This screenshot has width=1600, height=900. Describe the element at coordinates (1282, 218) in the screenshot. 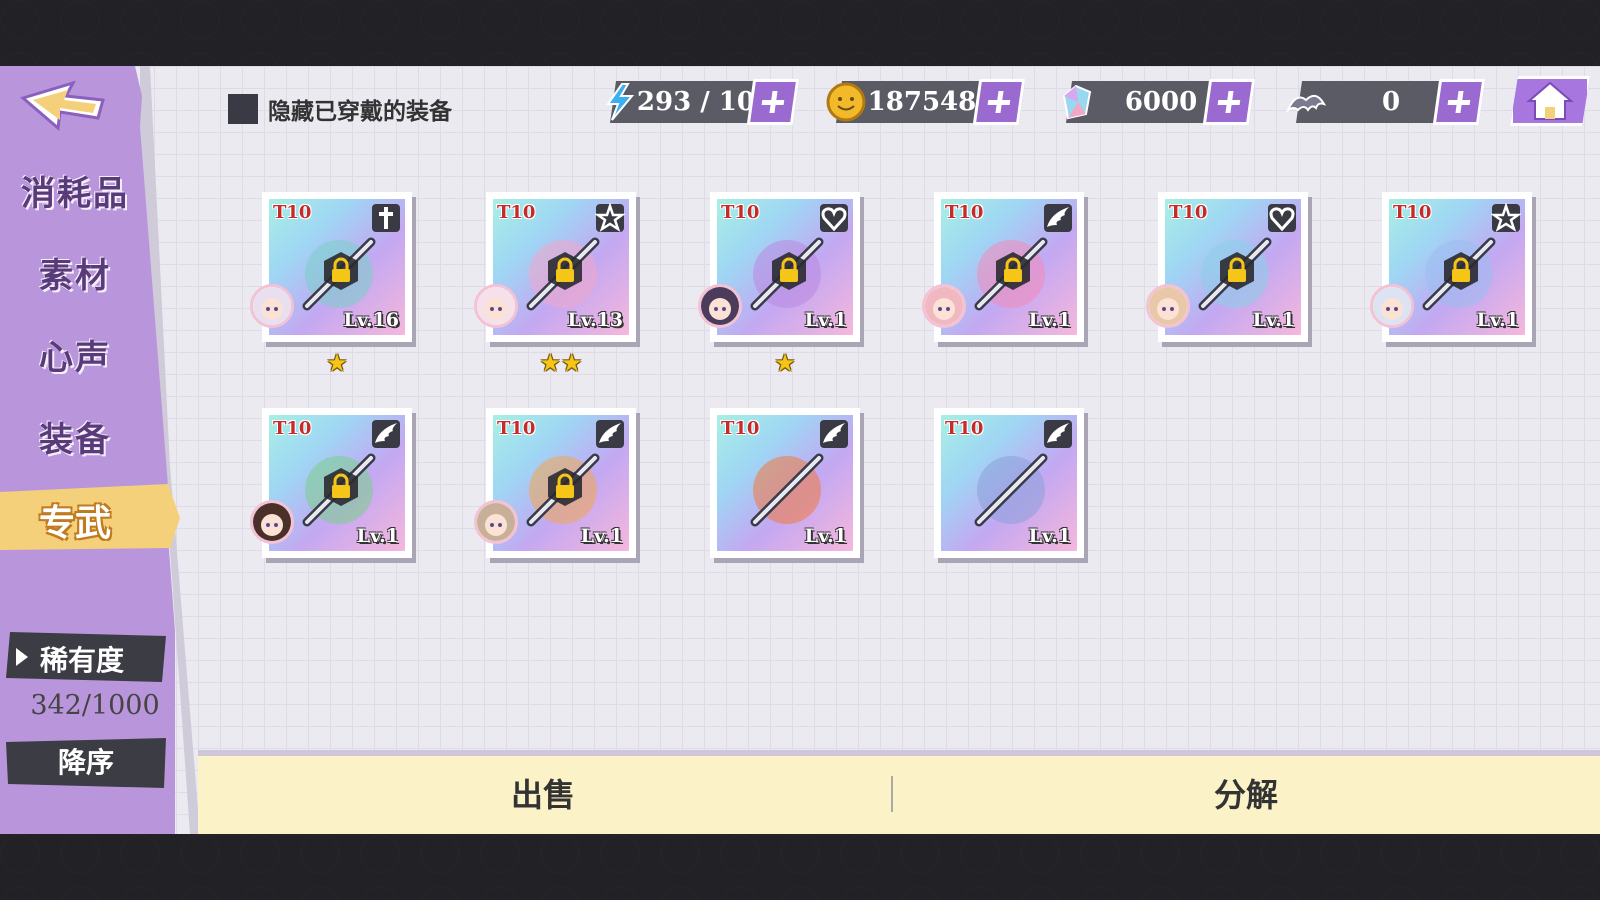

I see `heart-icon` at that location.